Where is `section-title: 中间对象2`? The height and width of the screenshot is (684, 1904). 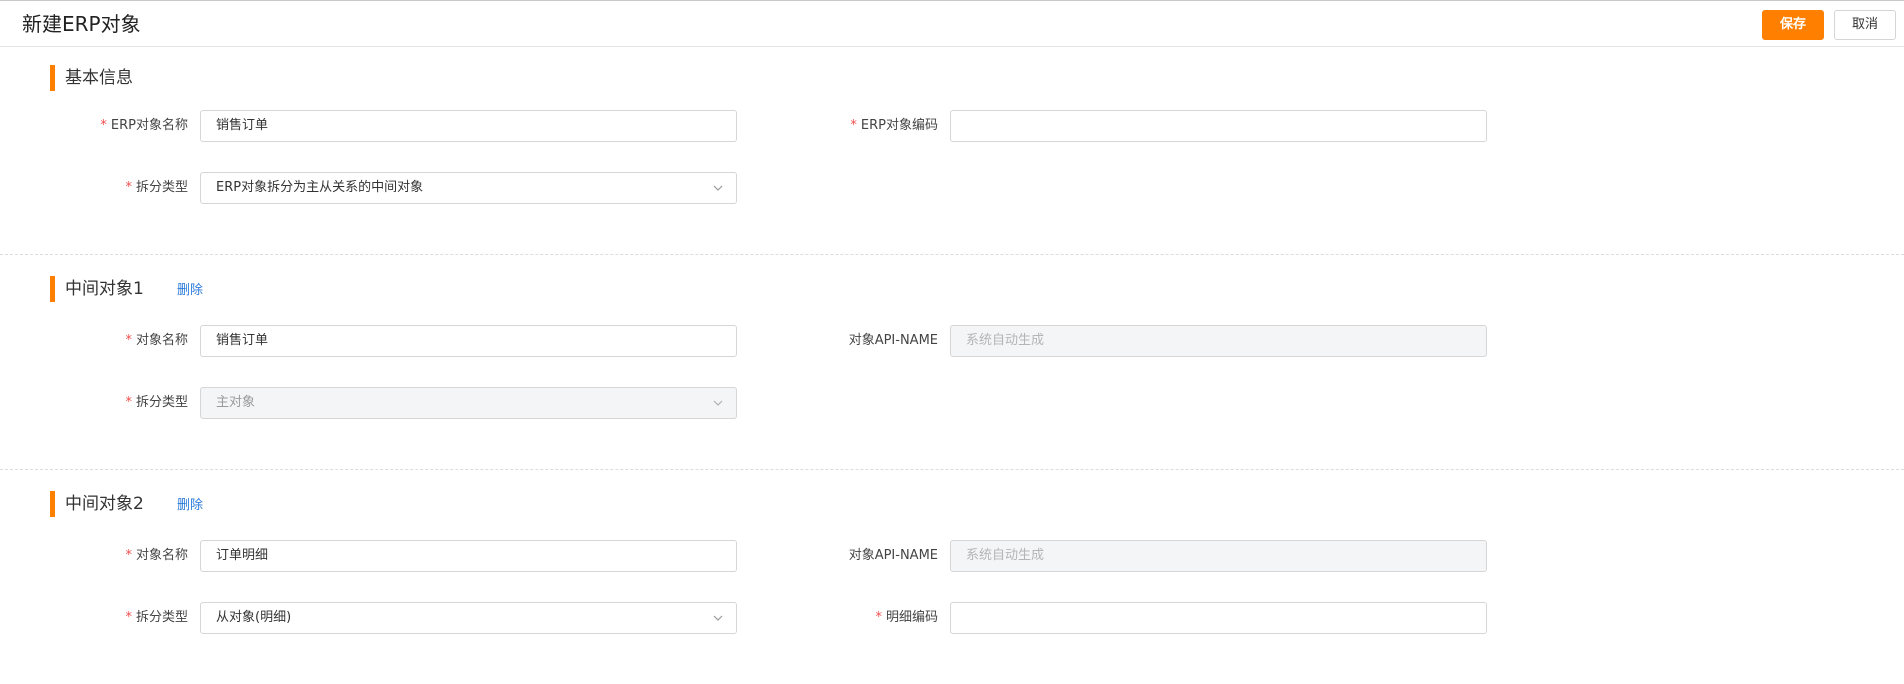
section-title: 中间对象2 is located at coordinates (104, 504).